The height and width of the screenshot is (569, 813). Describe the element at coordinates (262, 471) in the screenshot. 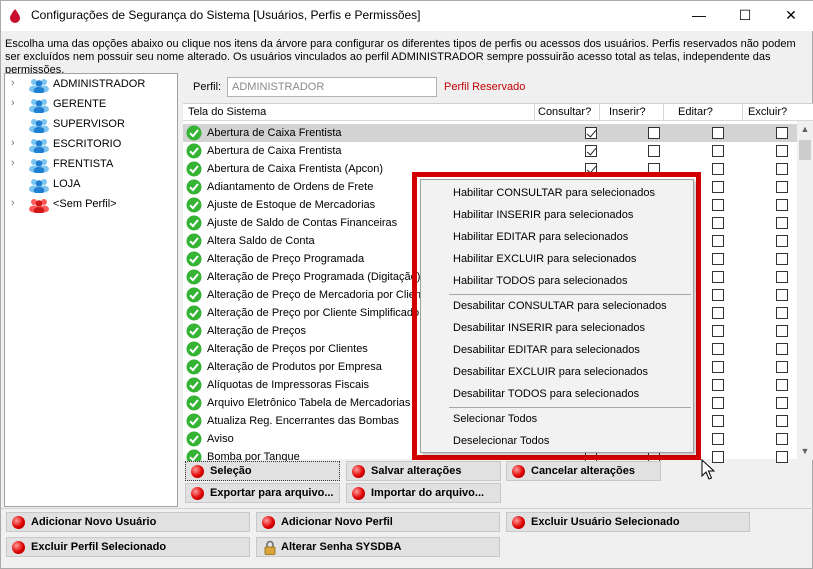

I see `selection-button: Seleção` at that location.